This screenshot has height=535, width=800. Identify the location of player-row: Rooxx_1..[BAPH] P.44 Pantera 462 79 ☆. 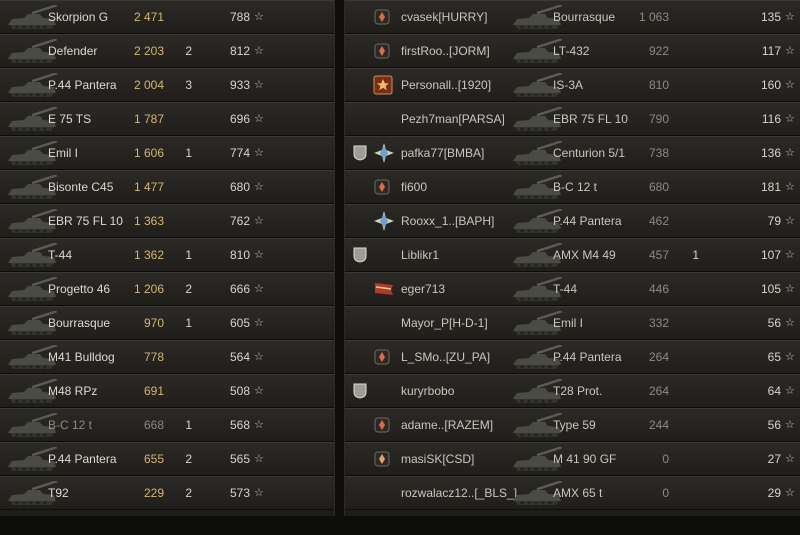
(572, 221).